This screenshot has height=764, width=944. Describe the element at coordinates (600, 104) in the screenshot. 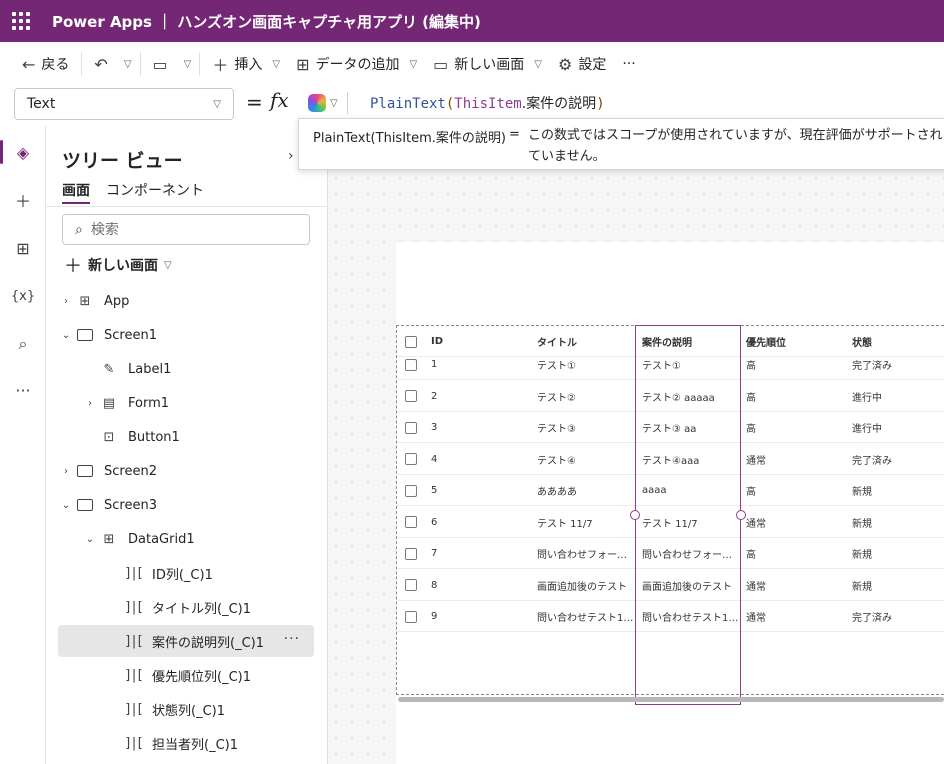

I see `formula-paren: )` at that location.